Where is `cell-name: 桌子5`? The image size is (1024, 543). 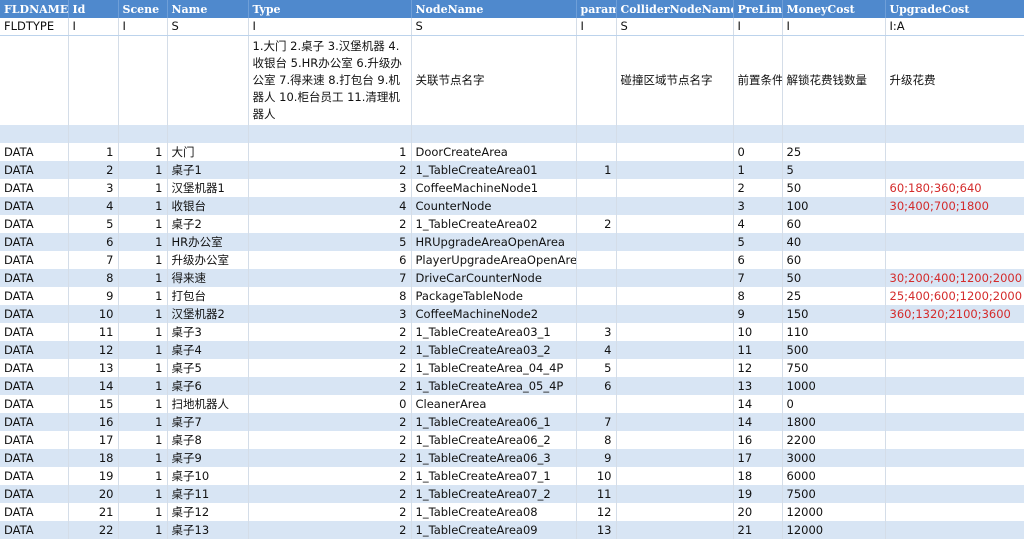 cell-name: 桌子5 is located at coordinates (208, 368).